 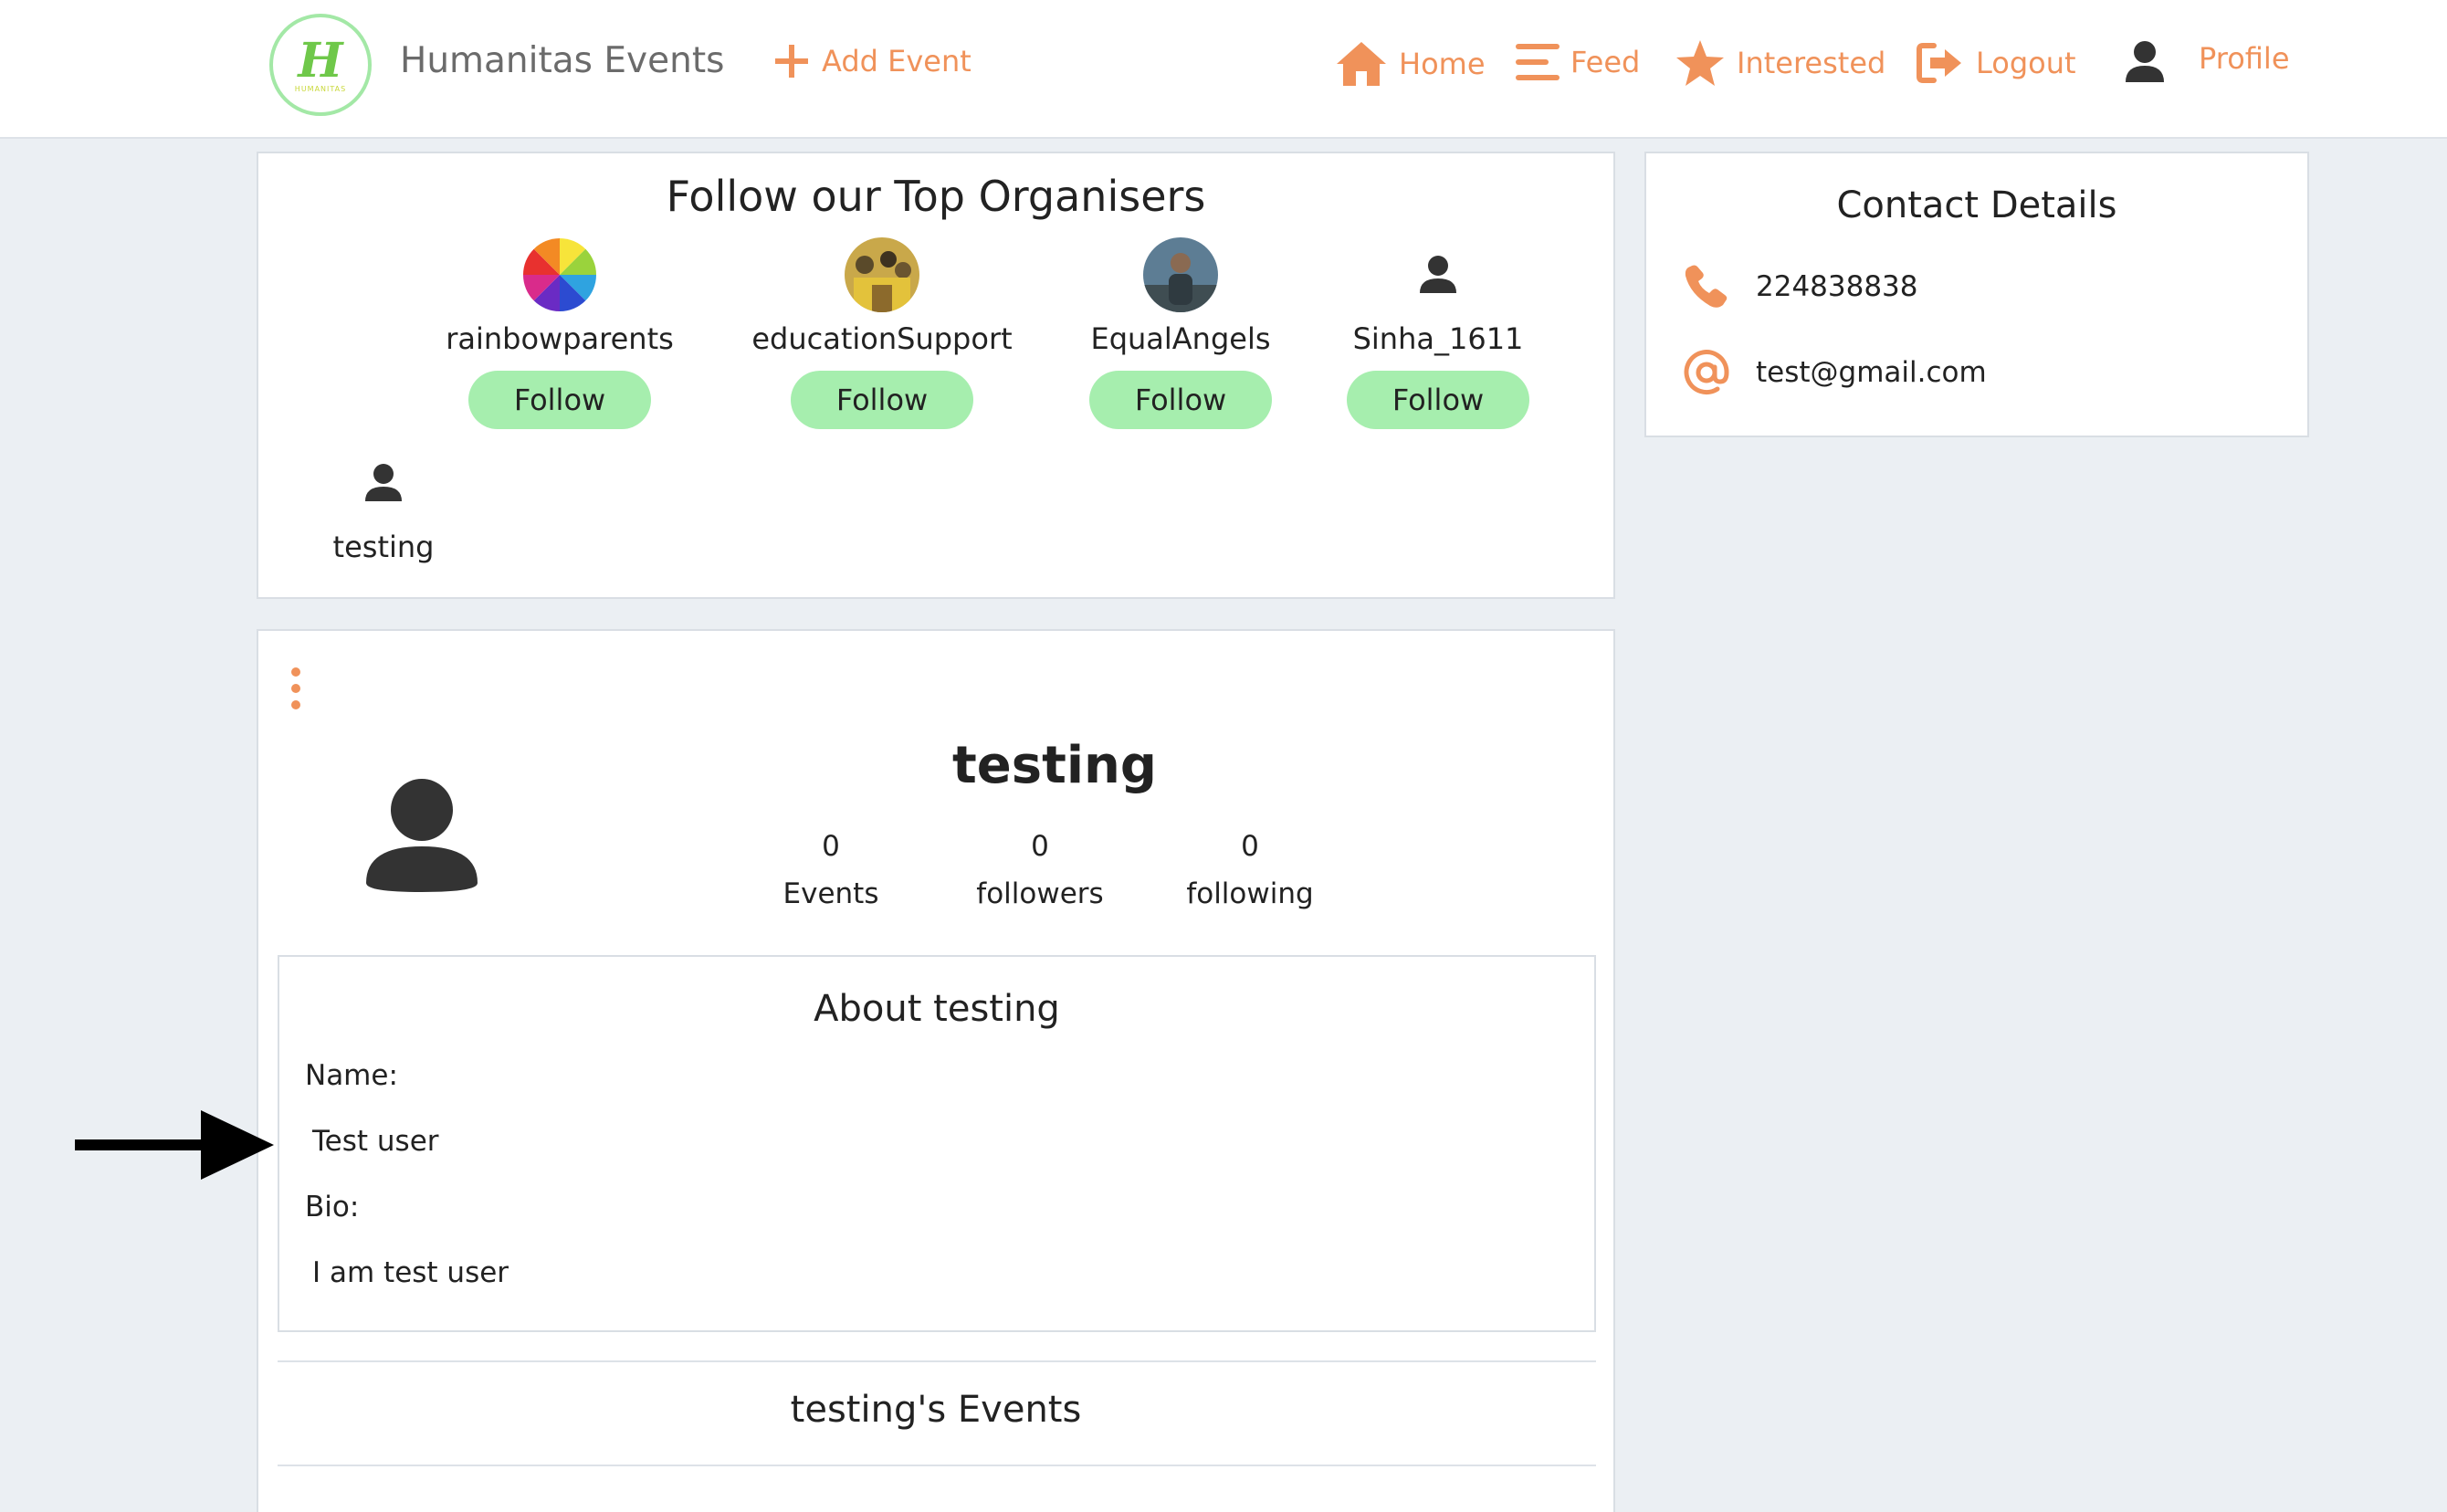 What do you see at coordinates (320, 61) in the screenshot?
I see `logo-letter: H` at bounding box center [320, 61].